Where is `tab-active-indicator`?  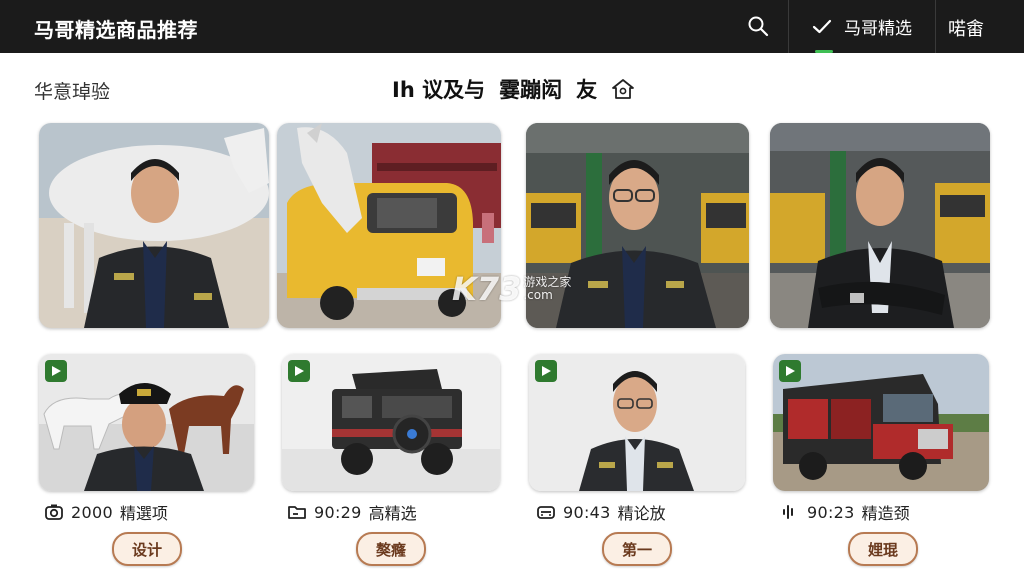
tab-active-indicator is located at coordinates (824, 51).